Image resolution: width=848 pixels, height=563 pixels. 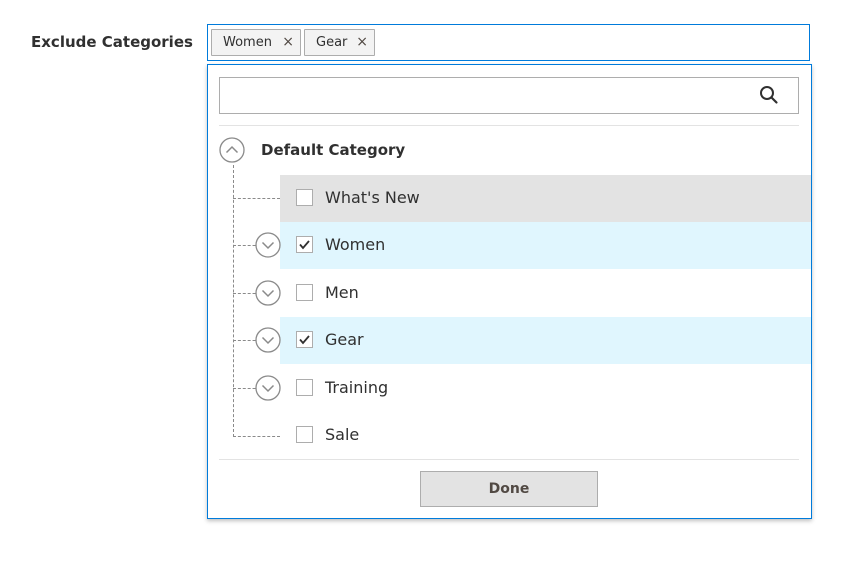 What do you see at coordinates (232, 150) in the screenshot?
I see `chevron-up-icon` at bounding box center [232, 150].